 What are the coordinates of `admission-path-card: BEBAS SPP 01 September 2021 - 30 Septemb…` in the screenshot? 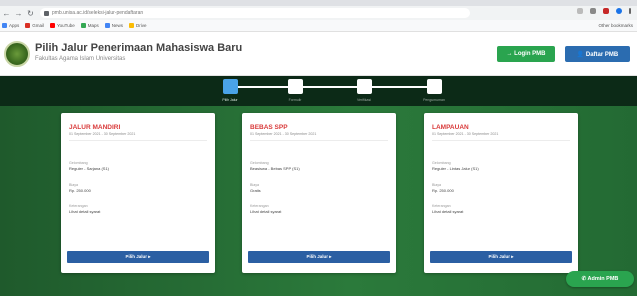 It's located at (319, 193).